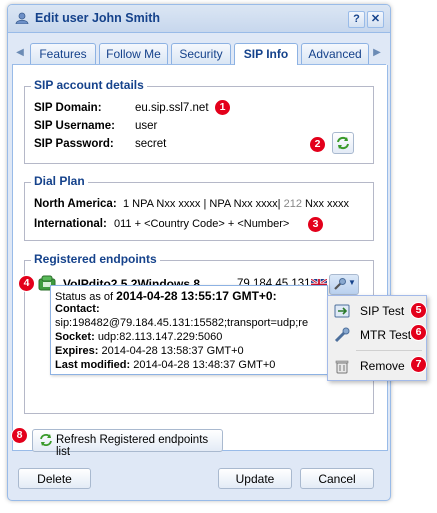  I want to click on sip-domain-label: SIP Domain:, so click(68, 108).